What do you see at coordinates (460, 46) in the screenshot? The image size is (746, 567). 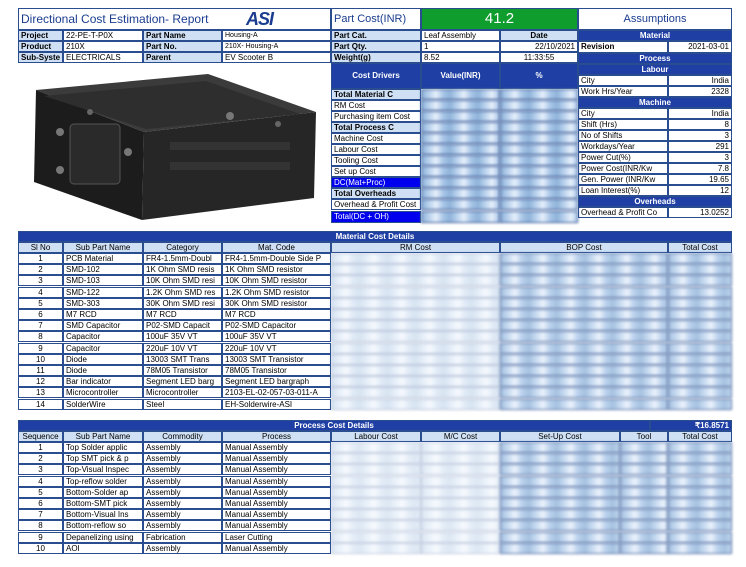 I see `part-qty-input: 1` at bounding box center [460, 46].